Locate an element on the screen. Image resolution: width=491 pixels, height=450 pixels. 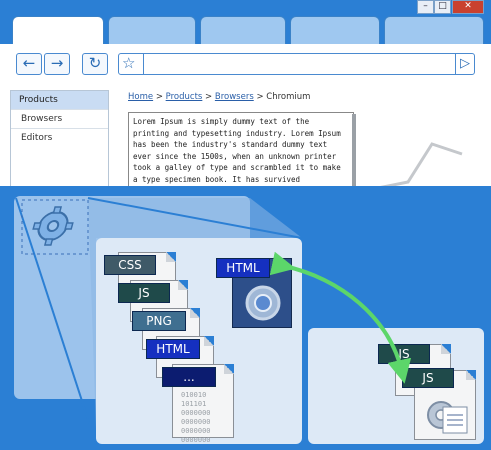
sidebar-item-products: Products is located at coordinates (59, 100).